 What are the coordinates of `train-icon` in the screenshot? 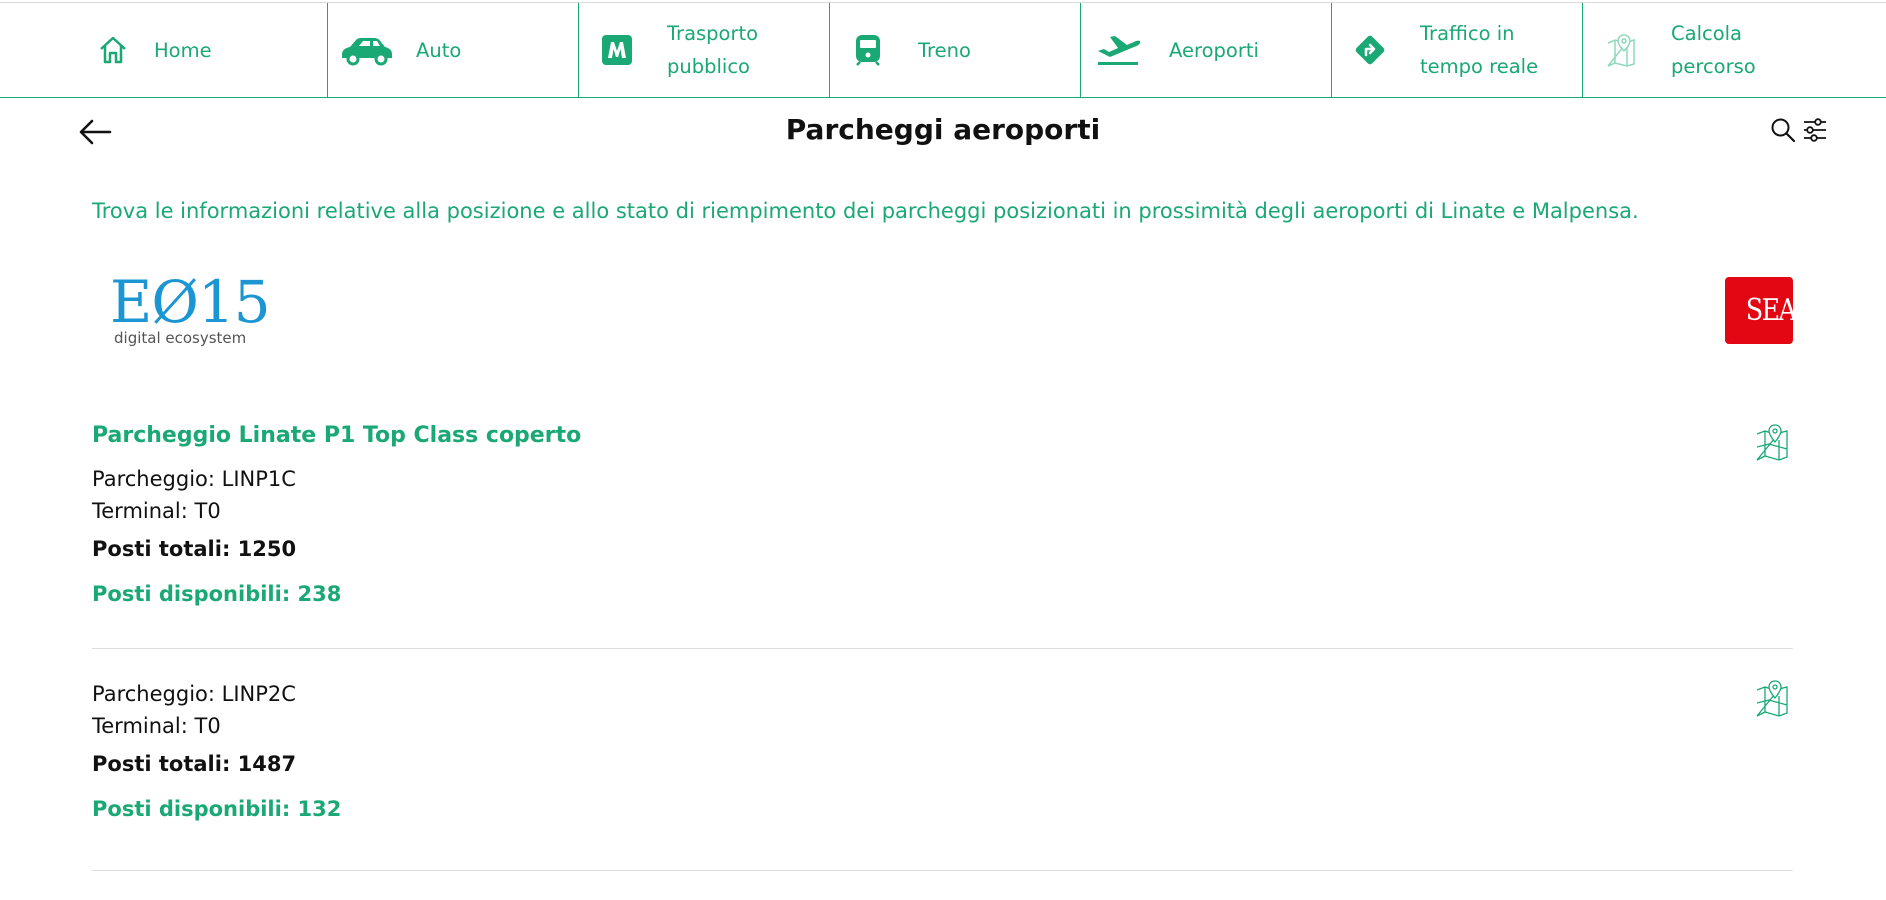 It's located at (868, 50).